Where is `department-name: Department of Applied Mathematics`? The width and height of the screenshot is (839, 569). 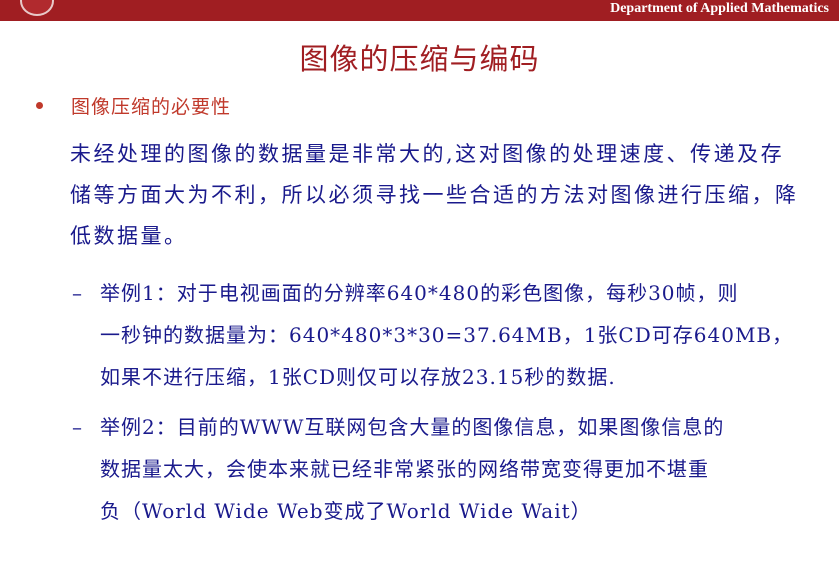 department-name: Department of Applied Mathematics is located at coordinates (719, 8).